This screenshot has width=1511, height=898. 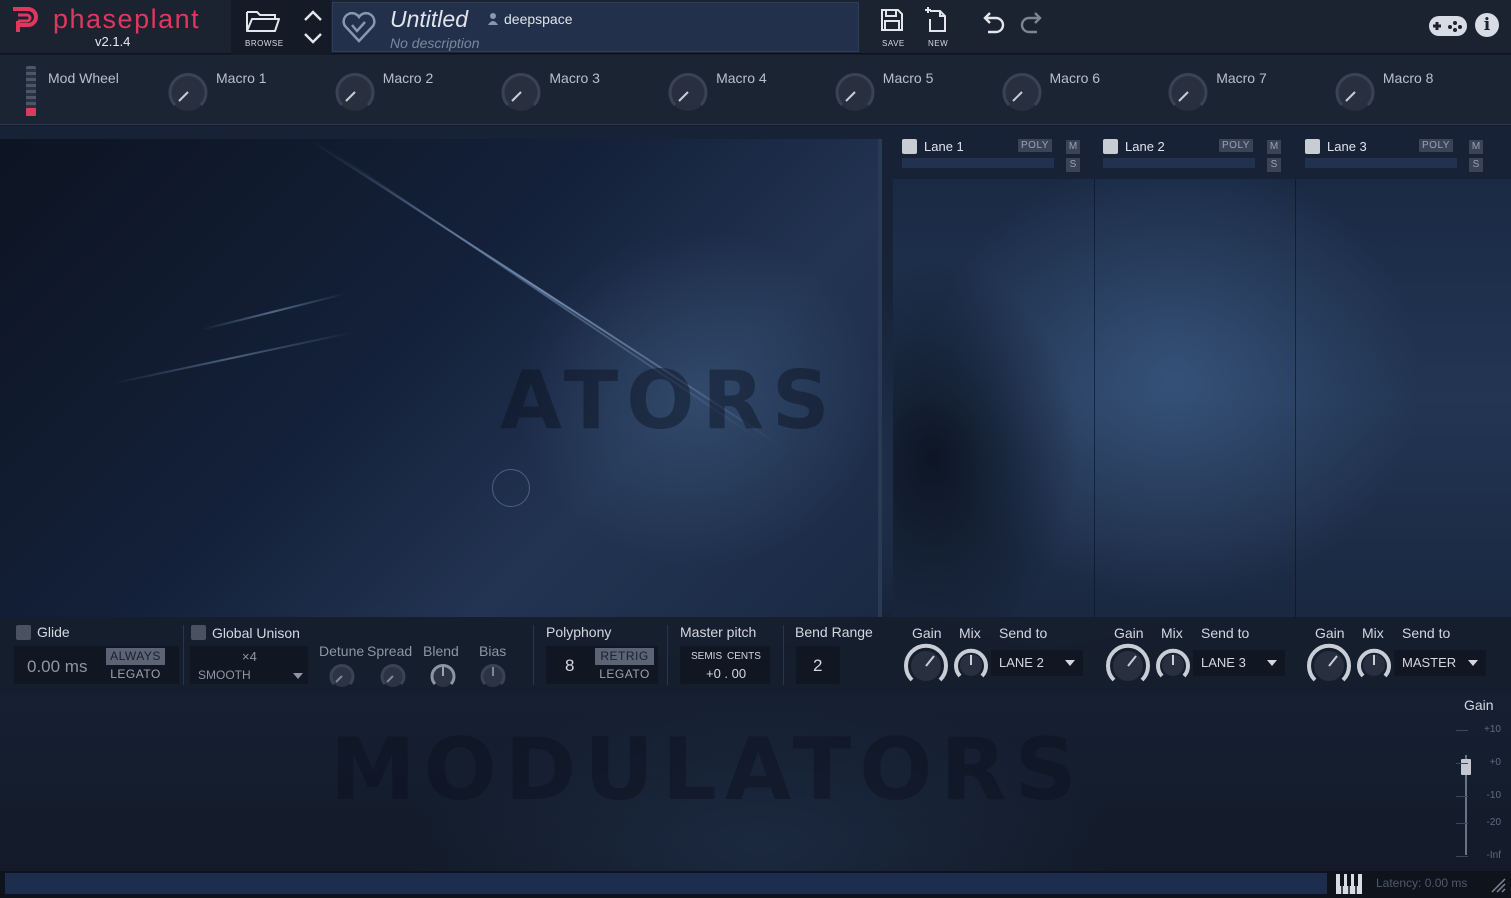 What do you see at coordinates (726, 673) in the screenshot?
I see `master-pitch-value: +0 . 00` at bounding box center [726, 673].